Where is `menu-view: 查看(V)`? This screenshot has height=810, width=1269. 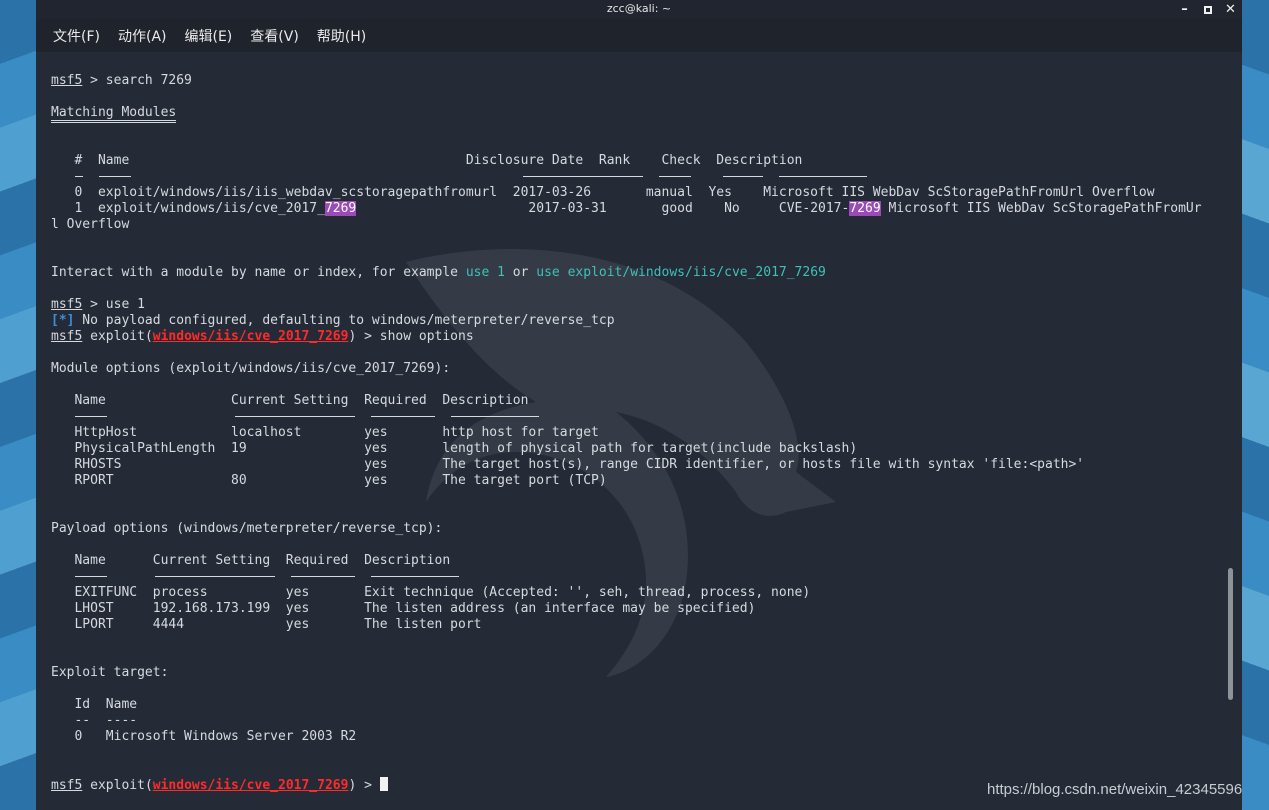 menu-view: 查看(V) is located at coordinates (274, 36).